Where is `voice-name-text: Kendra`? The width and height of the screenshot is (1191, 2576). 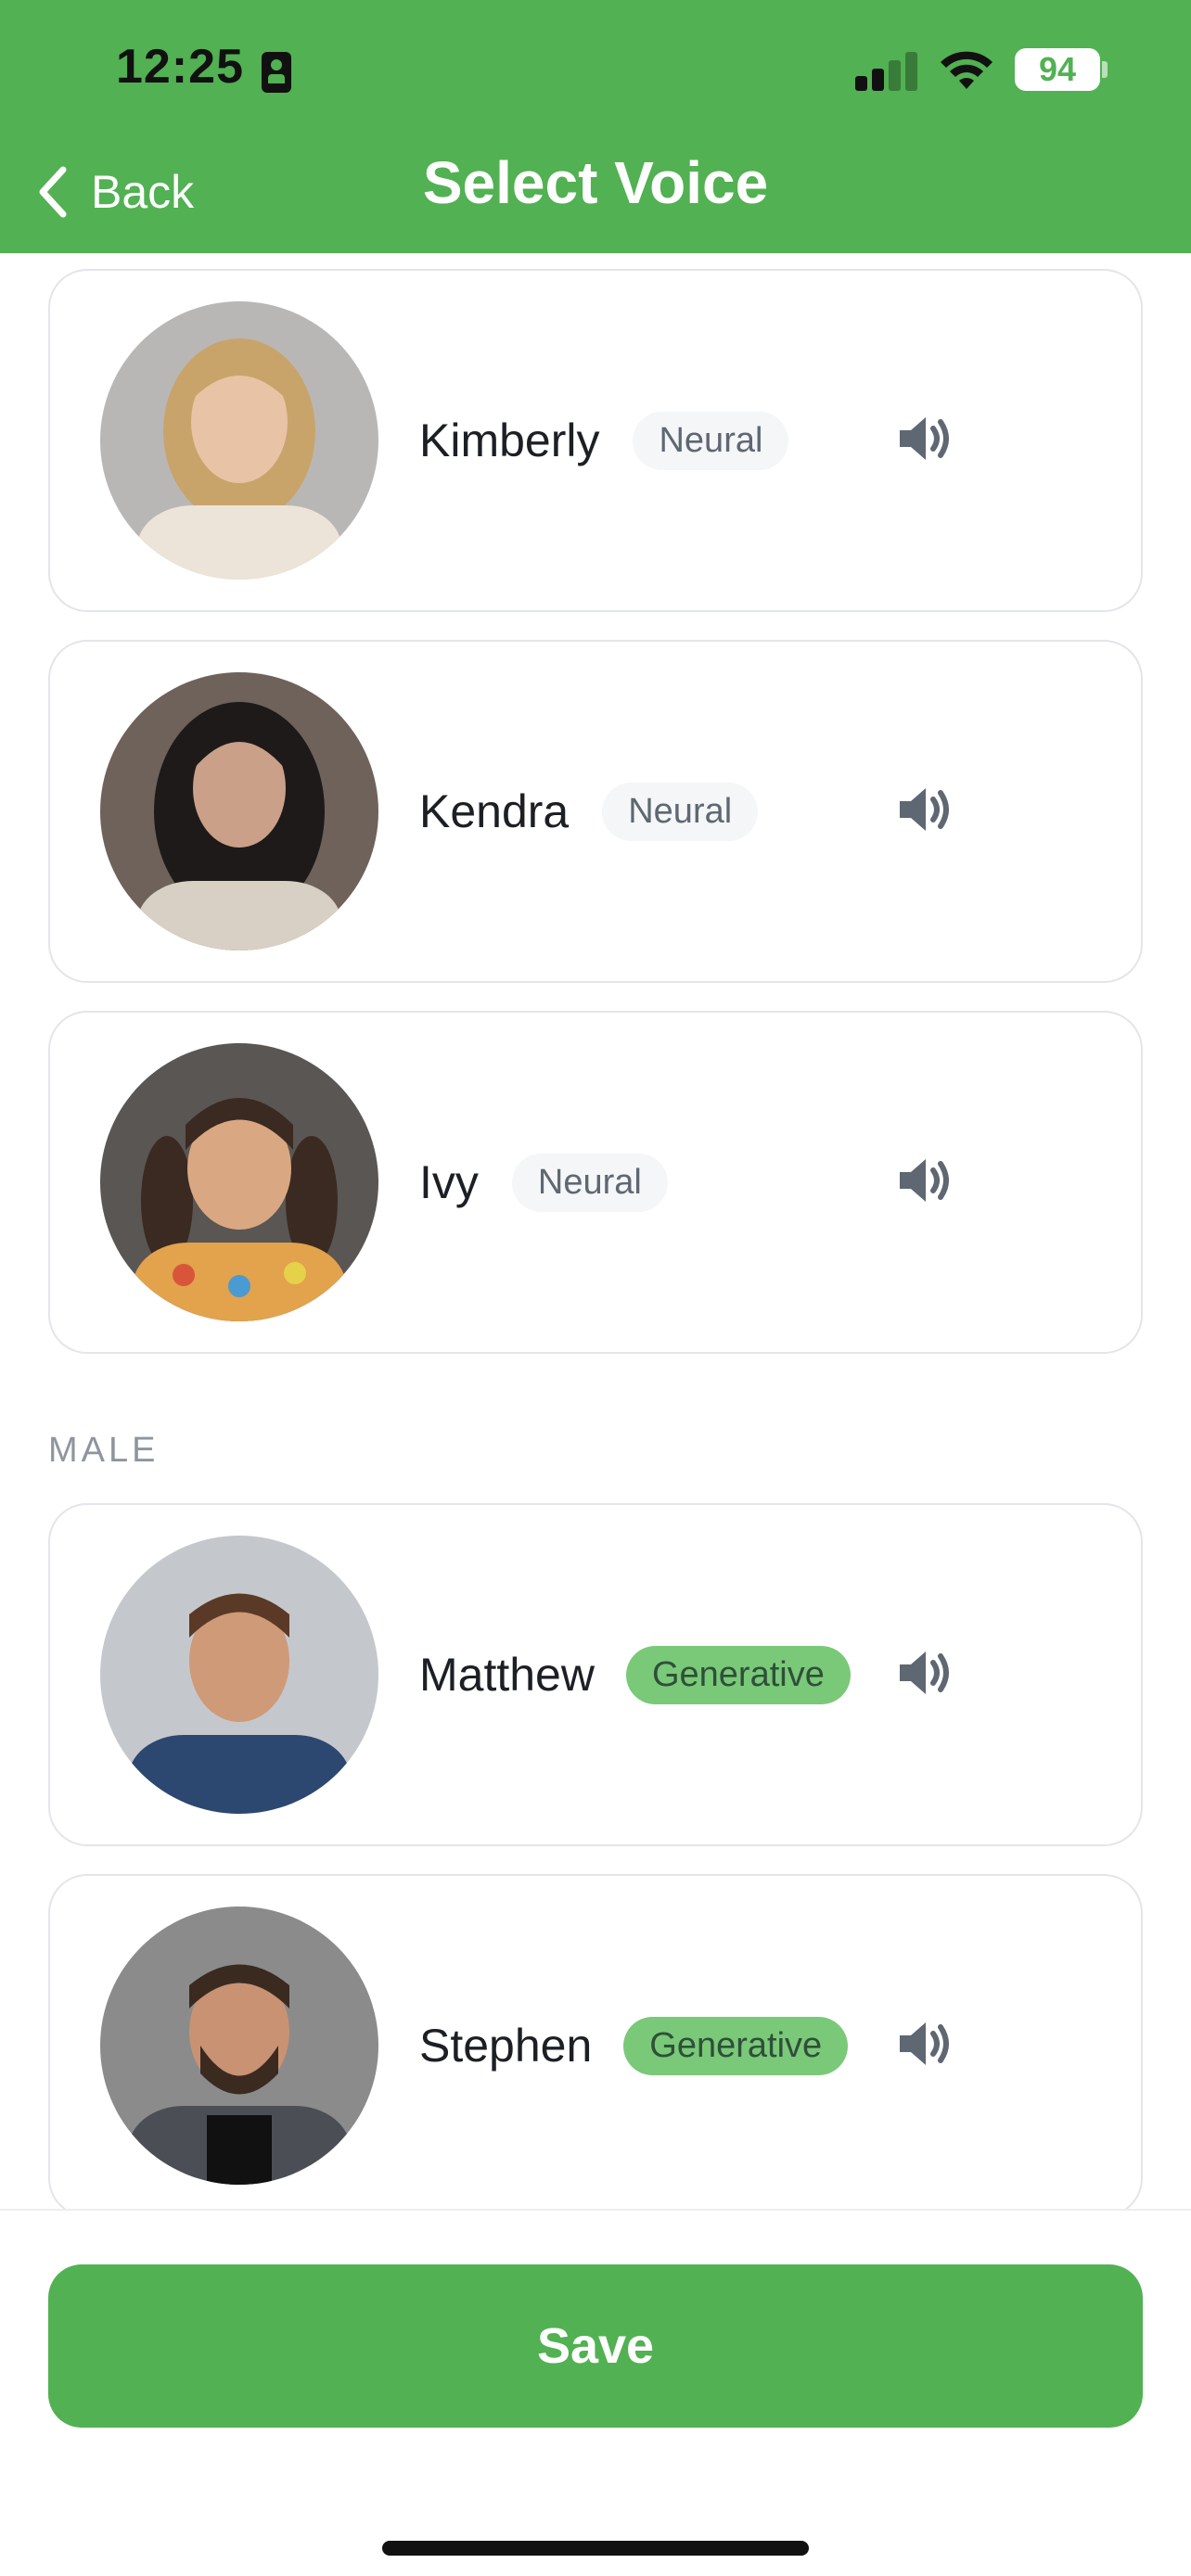 voice-name-text: Kendra is located at coordinates (495, 811).